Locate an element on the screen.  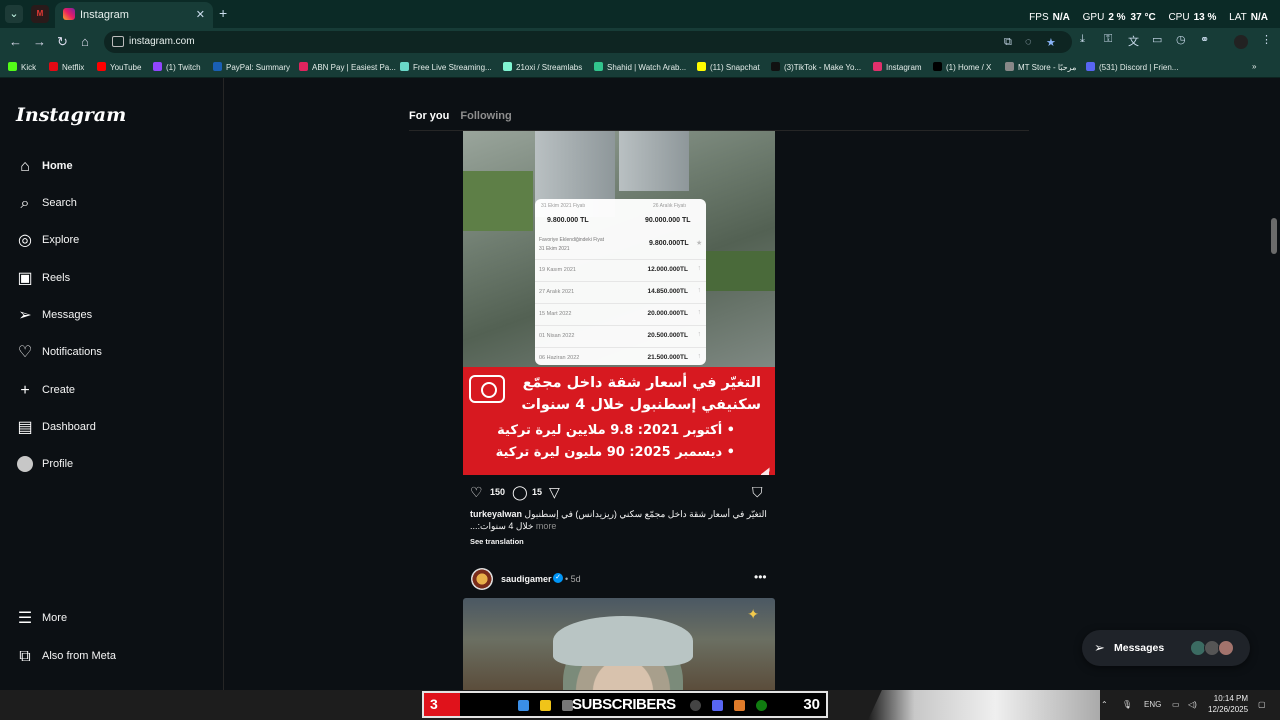
post-username: saudigamer is located at coordinates (526, 579).